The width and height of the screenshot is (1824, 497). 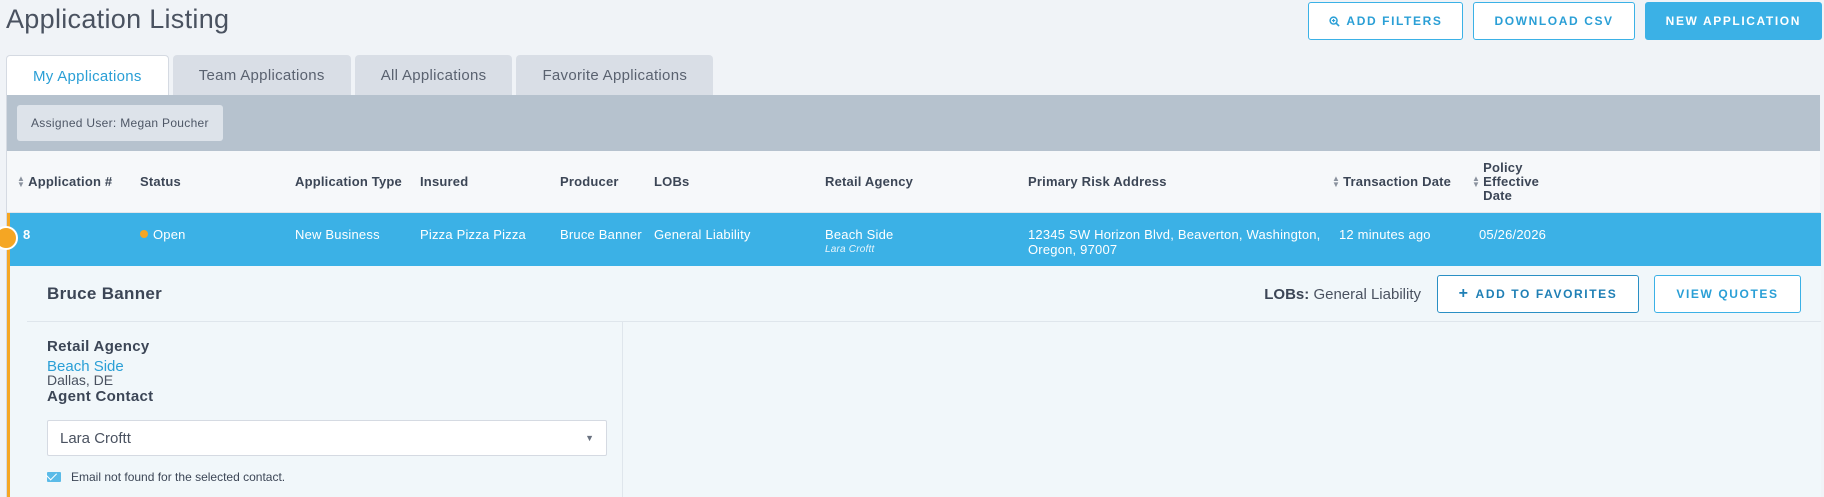 What do you see at coordinates (87, 75) in the screenshot?
I see `tab-my-applications: My Applications` at bounding box center [87, 75].